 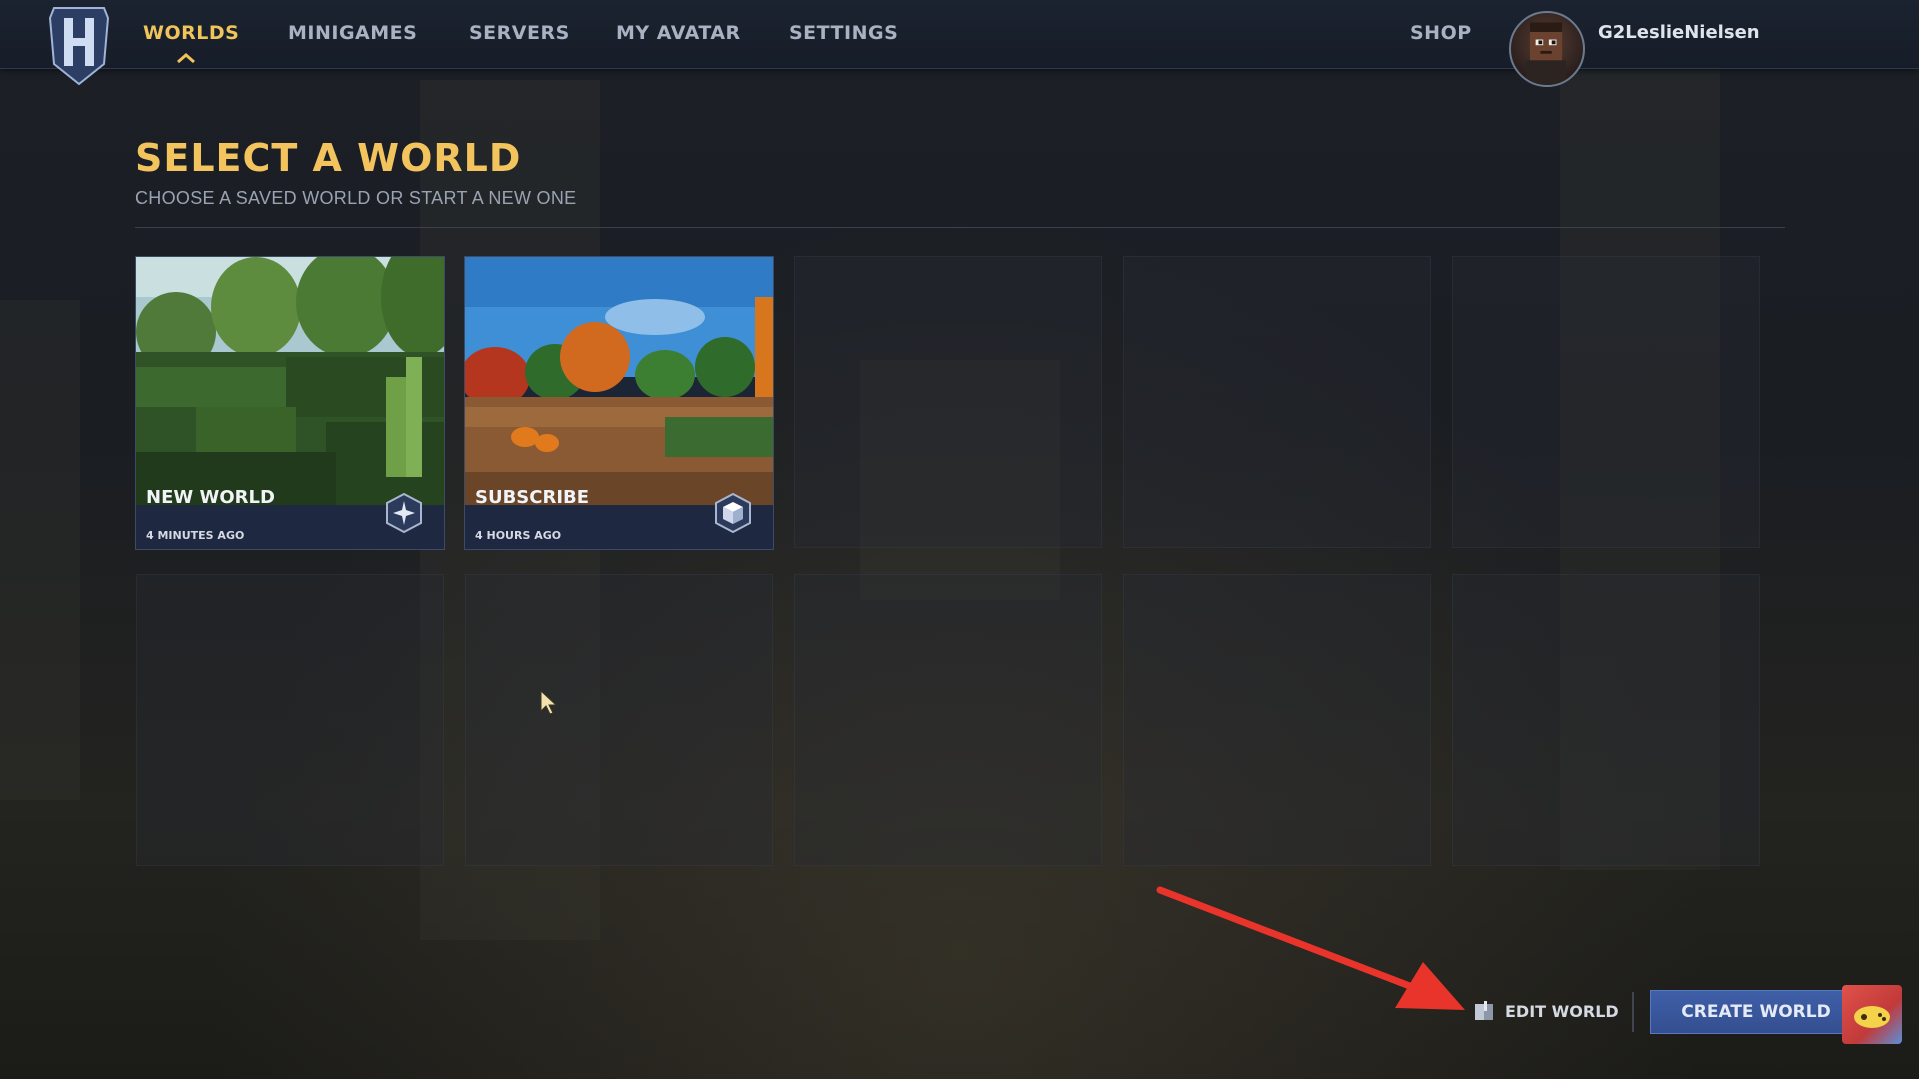 I want to click on edit-world-label: EDIT WORLD, so click(x=1562, y=1011).